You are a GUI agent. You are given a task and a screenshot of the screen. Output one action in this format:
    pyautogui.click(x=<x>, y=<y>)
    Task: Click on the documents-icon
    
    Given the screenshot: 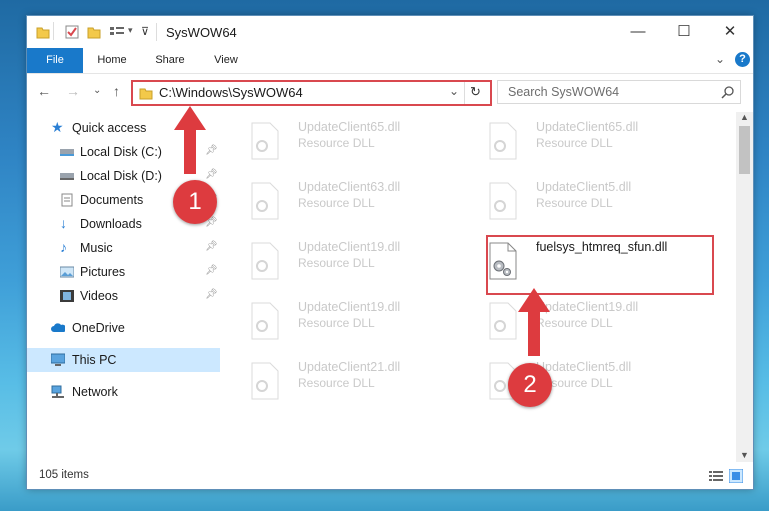 What is the action you would take?
    pyautogui.click(x=67, y=200)
    